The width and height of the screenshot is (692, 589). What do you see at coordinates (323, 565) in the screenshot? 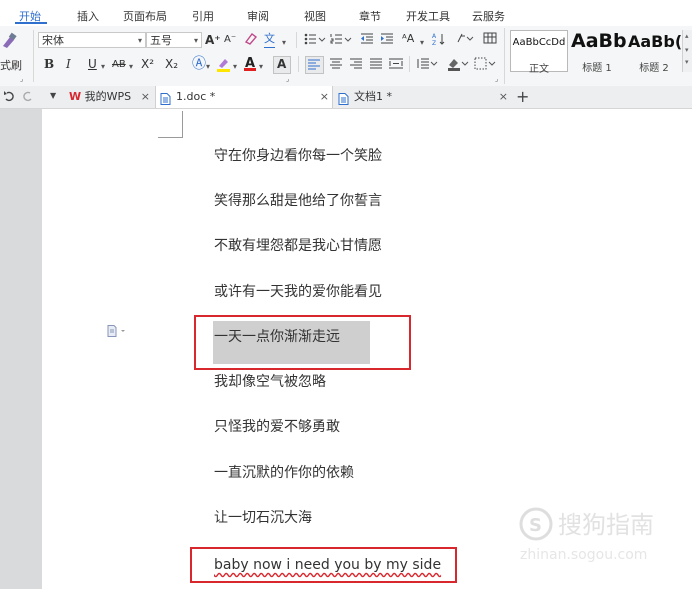
I see `highlight-box-english` at bounding box center [323, 565].